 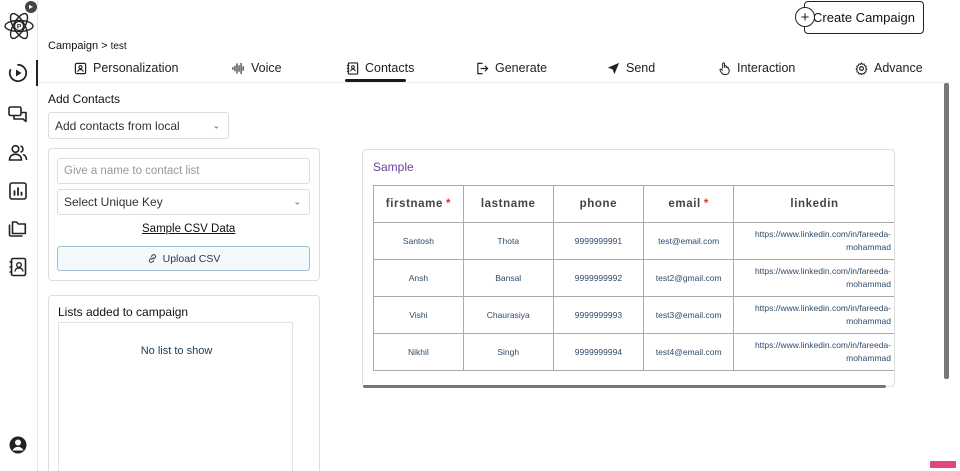 What do you see at coordinates (418, 241) in the screenshot?
I see `table-cell: Santosh` at bounding box center [418, 241].